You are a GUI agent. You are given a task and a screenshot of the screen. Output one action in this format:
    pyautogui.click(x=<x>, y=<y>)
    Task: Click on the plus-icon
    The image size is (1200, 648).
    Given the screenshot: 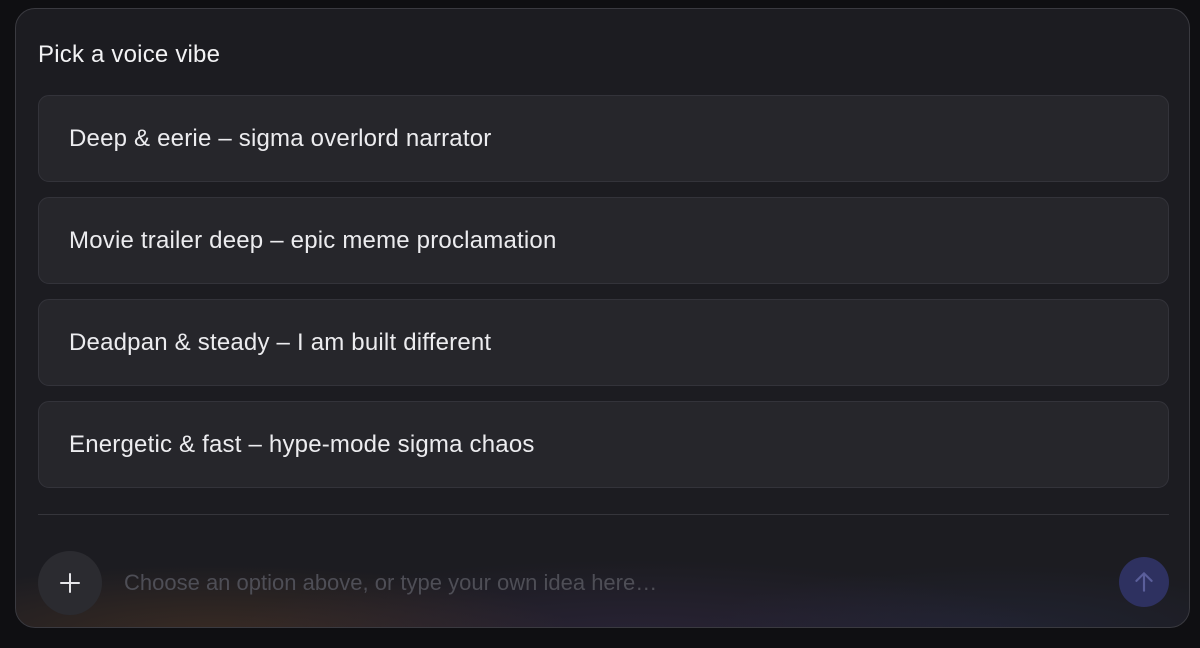 What is the action you would take?
    pyautogui.click(x=70, y=583)
    